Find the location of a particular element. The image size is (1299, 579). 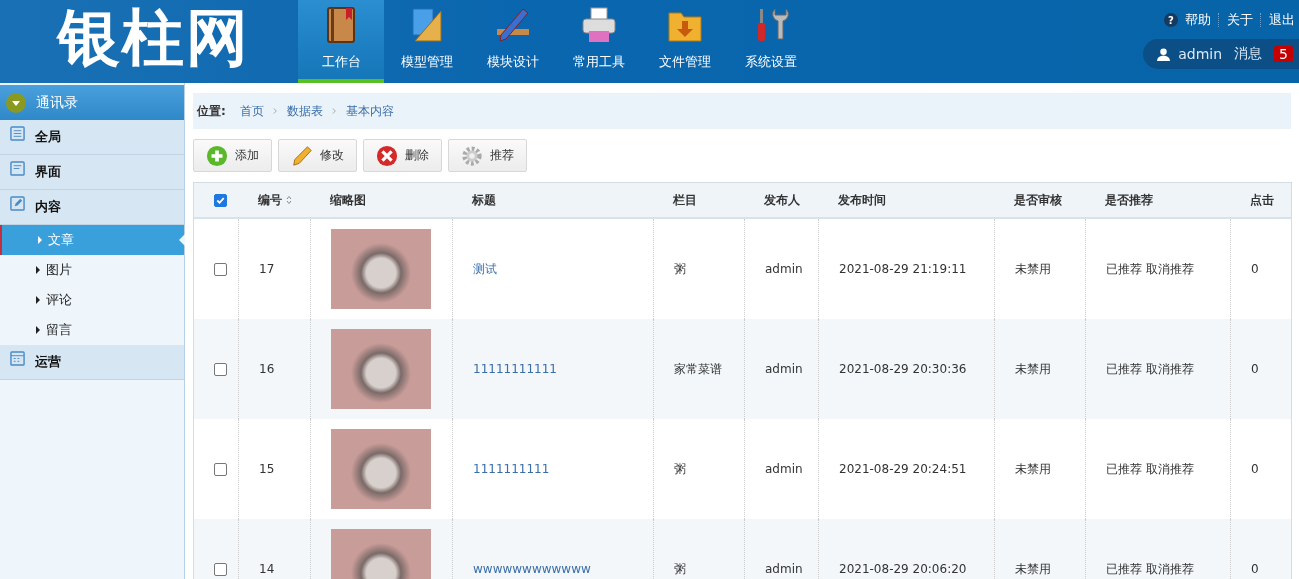

help-icon: ? is located at coordinates (1171, 20).